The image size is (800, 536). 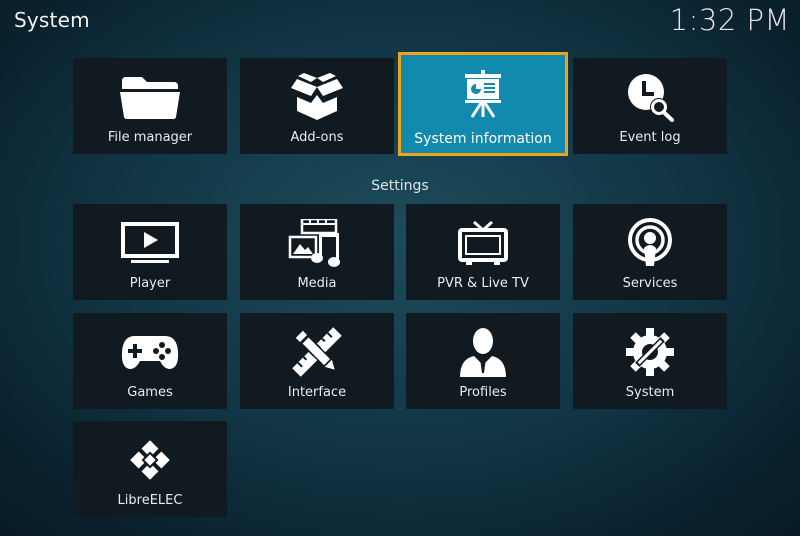 What do you see at coordinates (483, 392) in the screenshot?
I see `tile-label: Profiles` at bounding box center [483, 392].